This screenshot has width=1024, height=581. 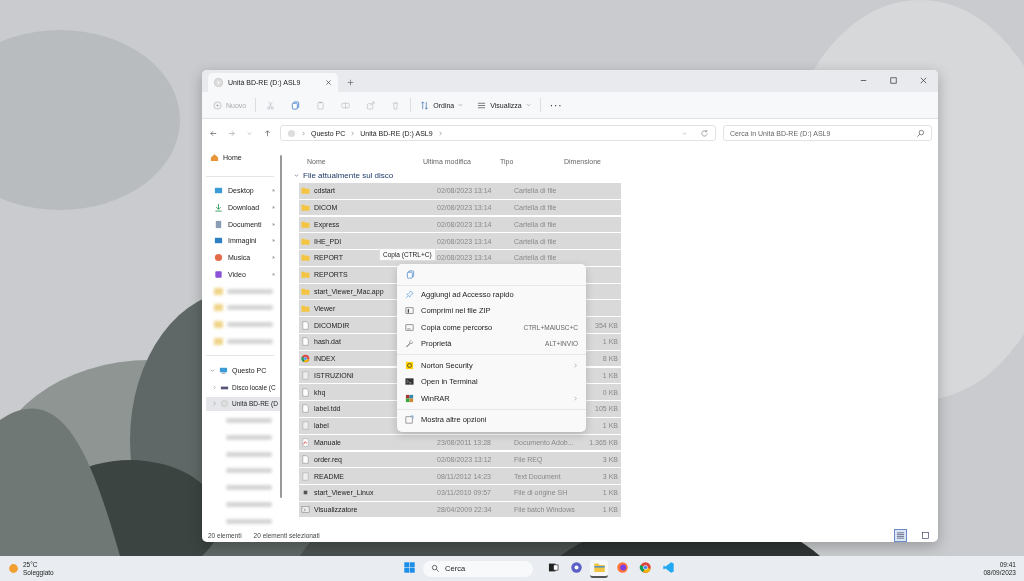 I want to click on pdf-icon, so click(x=305, y=442).